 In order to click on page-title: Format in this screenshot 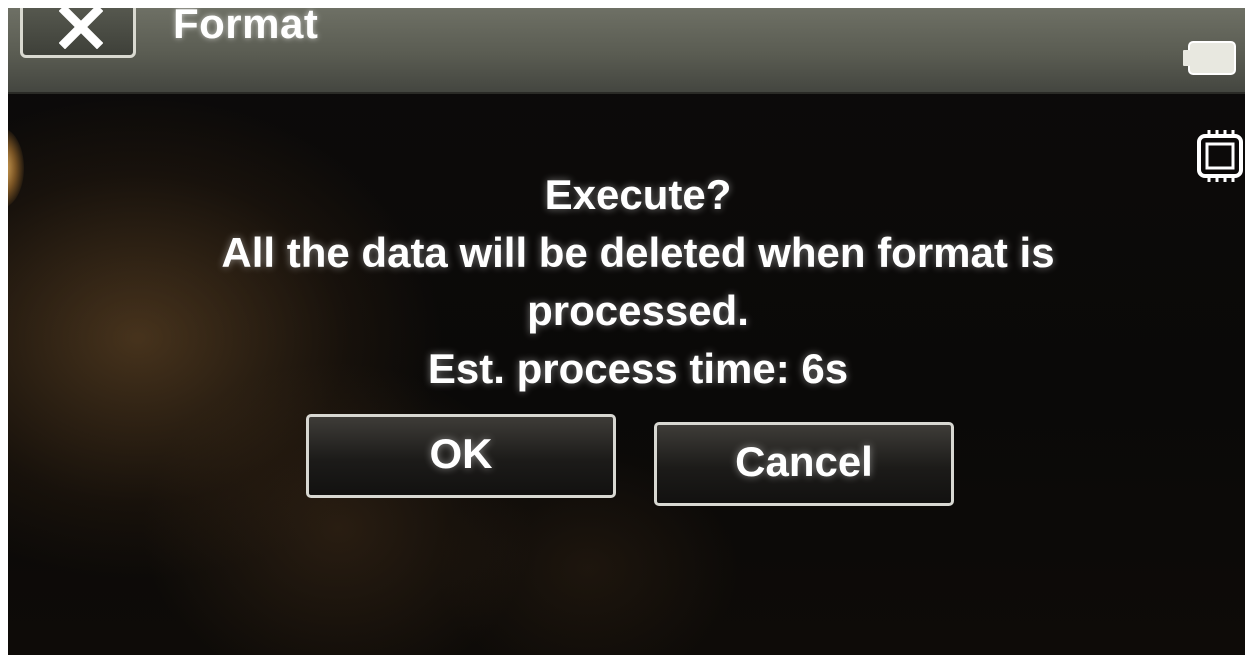, I will do `click(246, 27)`.